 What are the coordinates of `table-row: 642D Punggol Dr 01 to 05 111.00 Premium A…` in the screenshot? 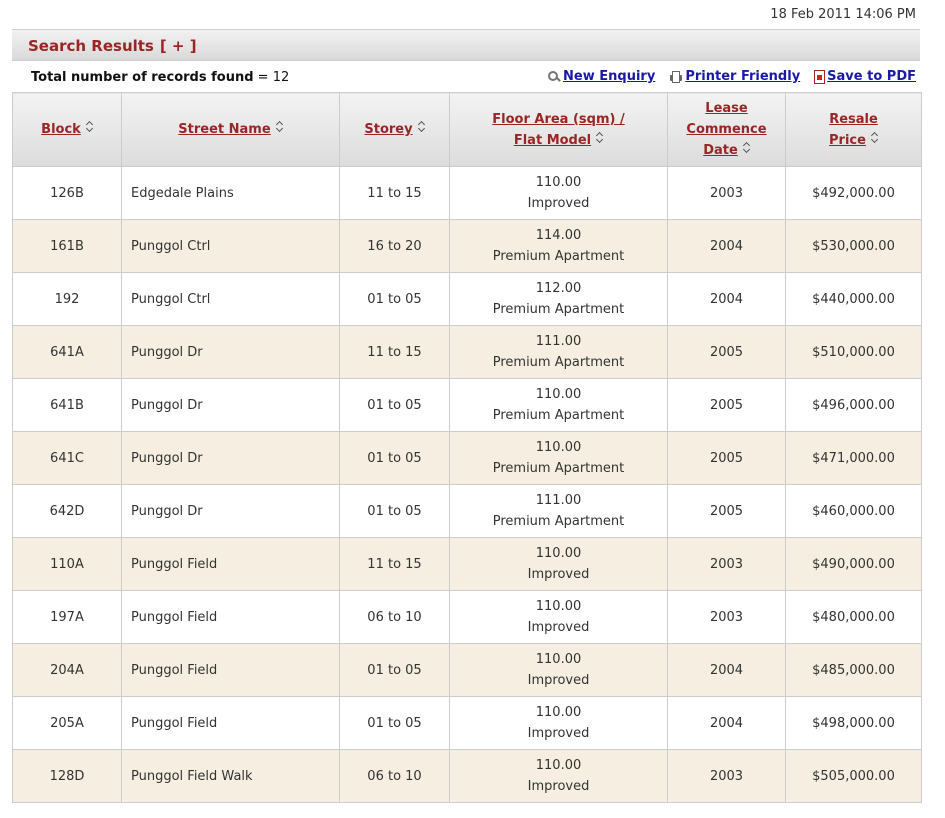 It's located at (467, 511).